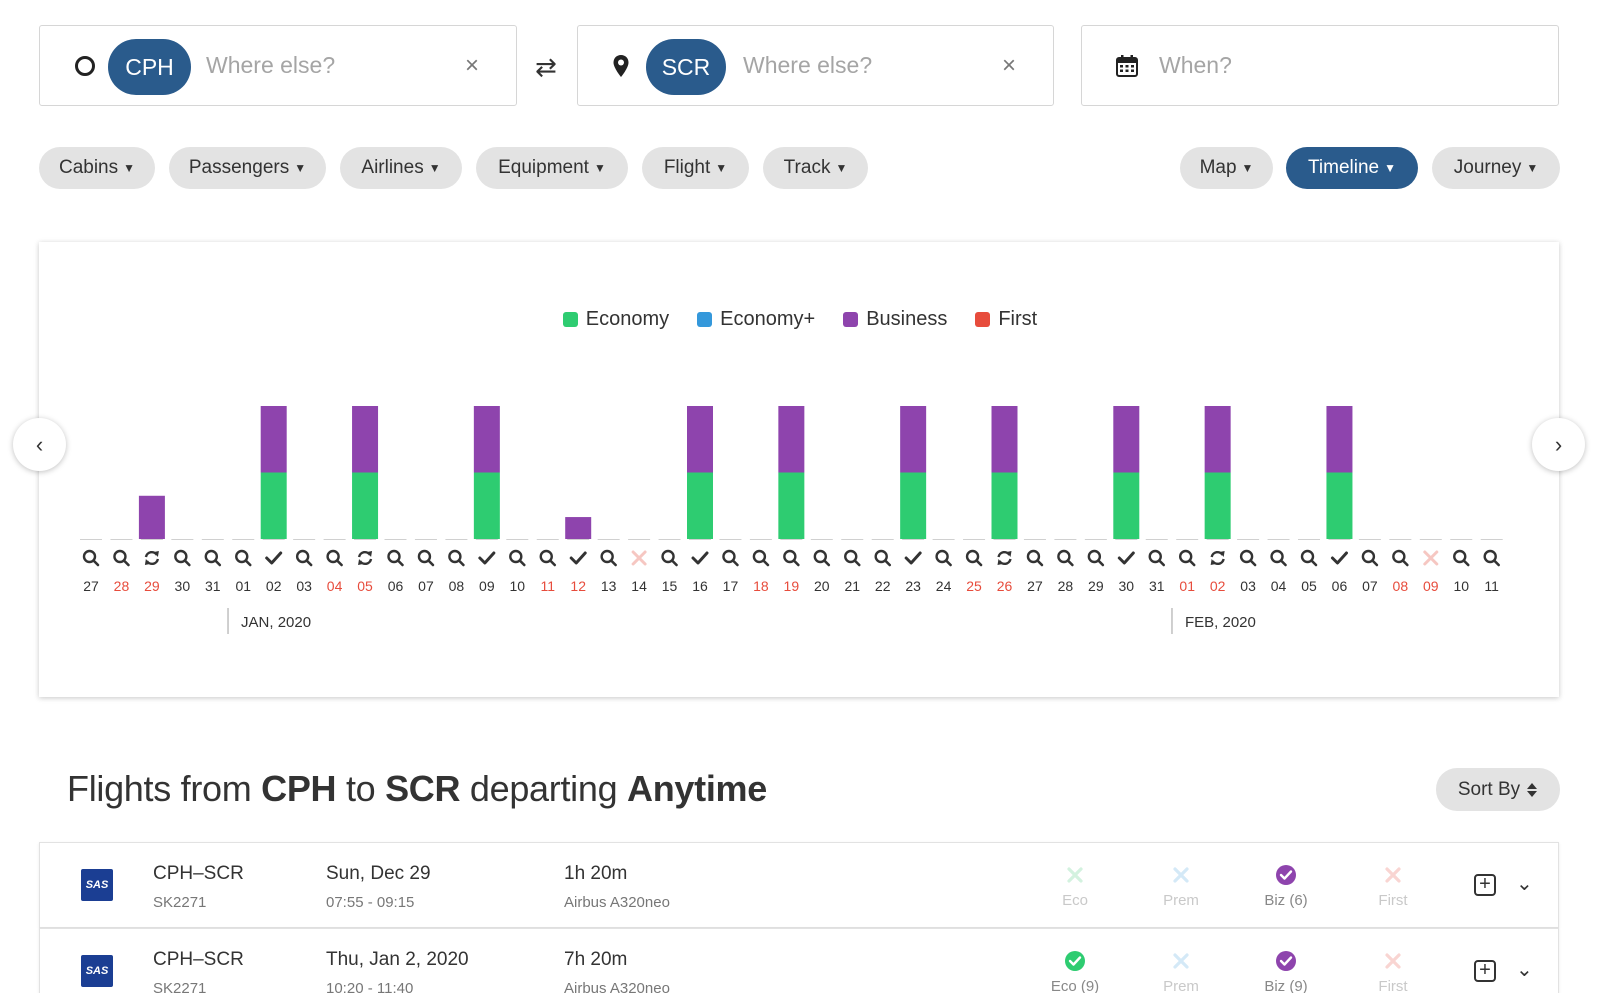 The image size is (1600, 993). I want to click on flight-time: 07:55 - 09:15, so click(370, 902).